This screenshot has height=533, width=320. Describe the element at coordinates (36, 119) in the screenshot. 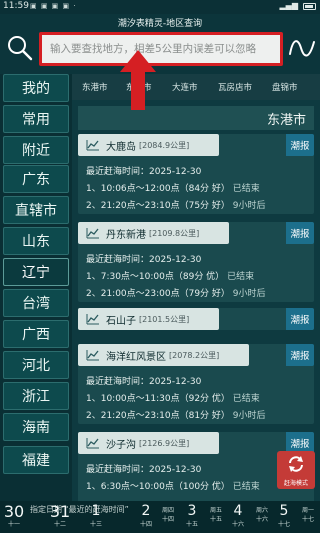

I see `sidebar-item-frequent: 常用` at that location.